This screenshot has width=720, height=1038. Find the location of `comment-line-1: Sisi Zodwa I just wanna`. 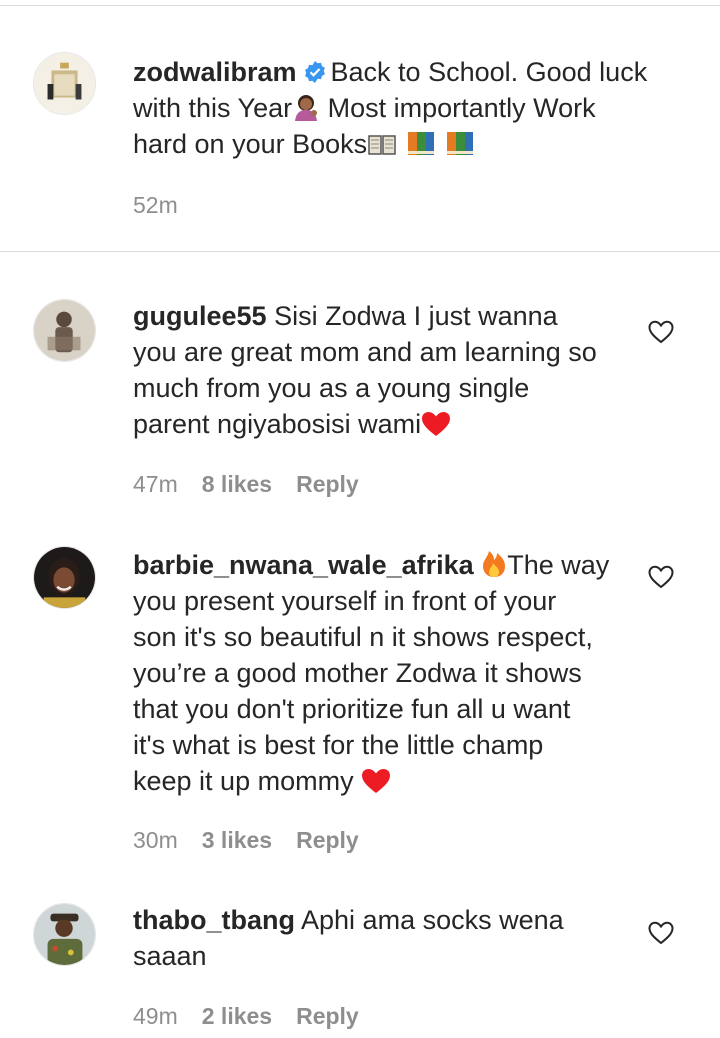

comment-line-1: Sisi Zodwa I just wanna is located at coordinates (416, 316).